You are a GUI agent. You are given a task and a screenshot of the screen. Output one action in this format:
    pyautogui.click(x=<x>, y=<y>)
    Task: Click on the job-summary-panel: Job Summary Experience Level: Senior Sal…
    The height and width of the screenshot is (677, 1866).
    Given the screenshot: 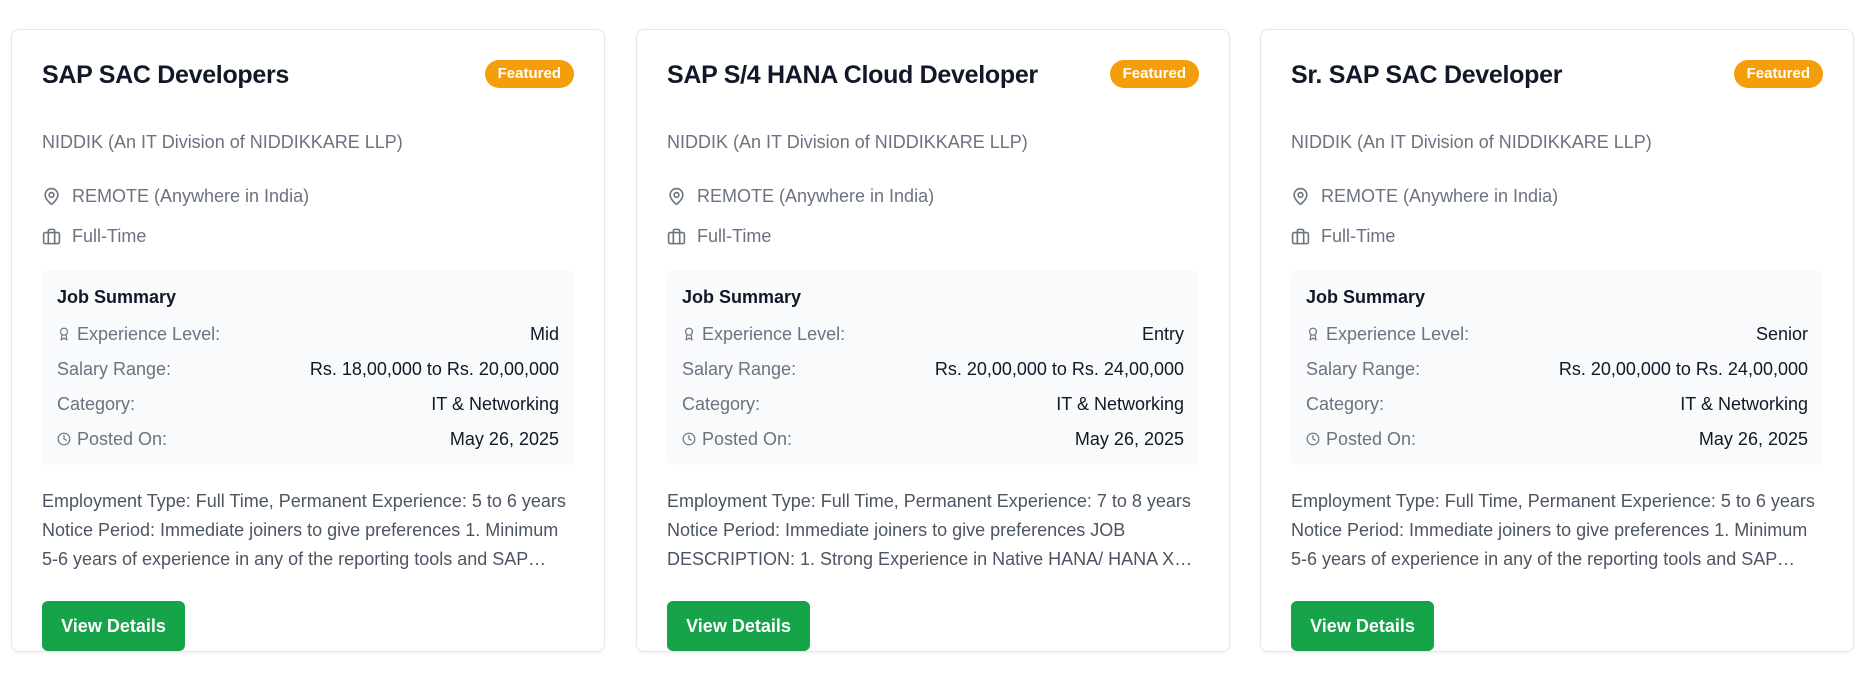 What is the action you would take?
    pyautogui.click(x=1557, y=367)
    